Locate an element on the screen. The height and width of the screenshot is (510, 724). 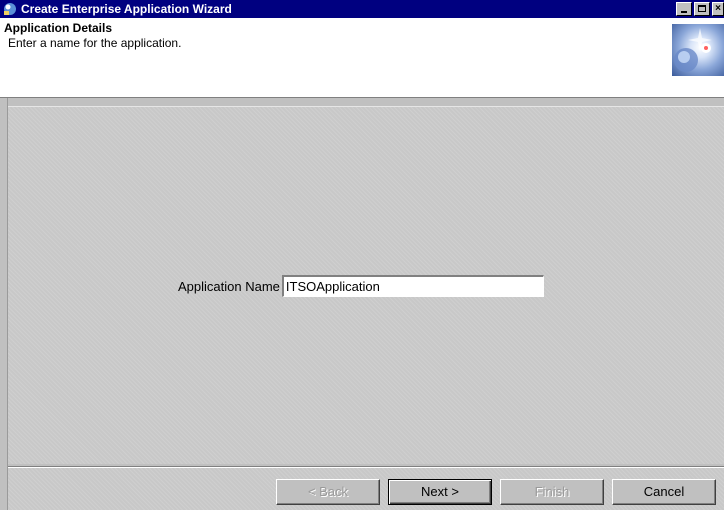
application-name-row: Application Name is located at coordinates (361, 286).